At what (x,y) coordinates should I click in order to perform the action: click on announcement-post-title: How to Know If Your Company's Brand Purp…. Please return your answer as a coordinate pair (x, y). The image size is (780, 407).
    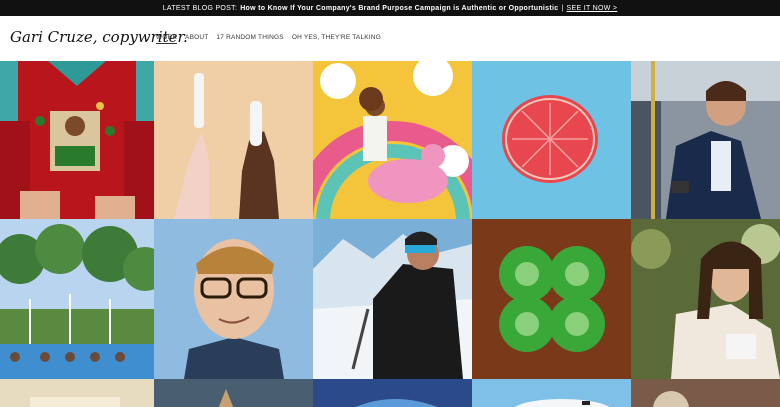
    Looking at the image, I should click on (399, 8).